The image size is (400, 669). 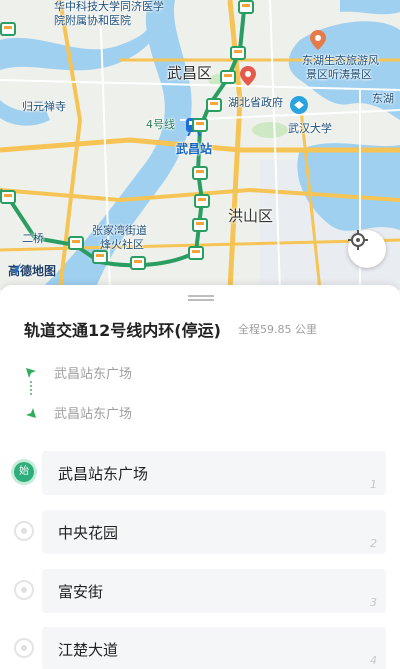 What do you see at coordinates (214, 648) in the screenshot?
I see `stop-item: 江楚大道 4` at bounding box center [214, 648].